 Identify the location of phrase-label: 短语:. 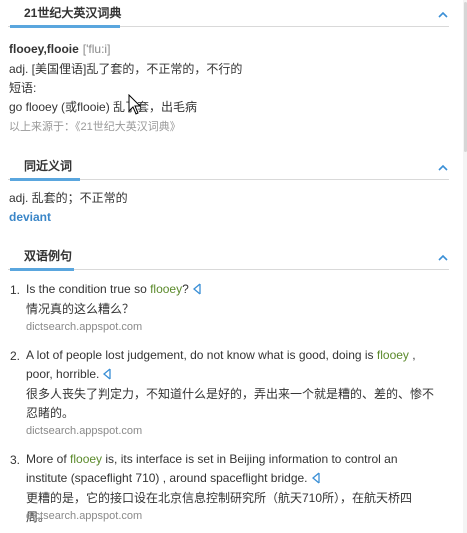
(23, 88).